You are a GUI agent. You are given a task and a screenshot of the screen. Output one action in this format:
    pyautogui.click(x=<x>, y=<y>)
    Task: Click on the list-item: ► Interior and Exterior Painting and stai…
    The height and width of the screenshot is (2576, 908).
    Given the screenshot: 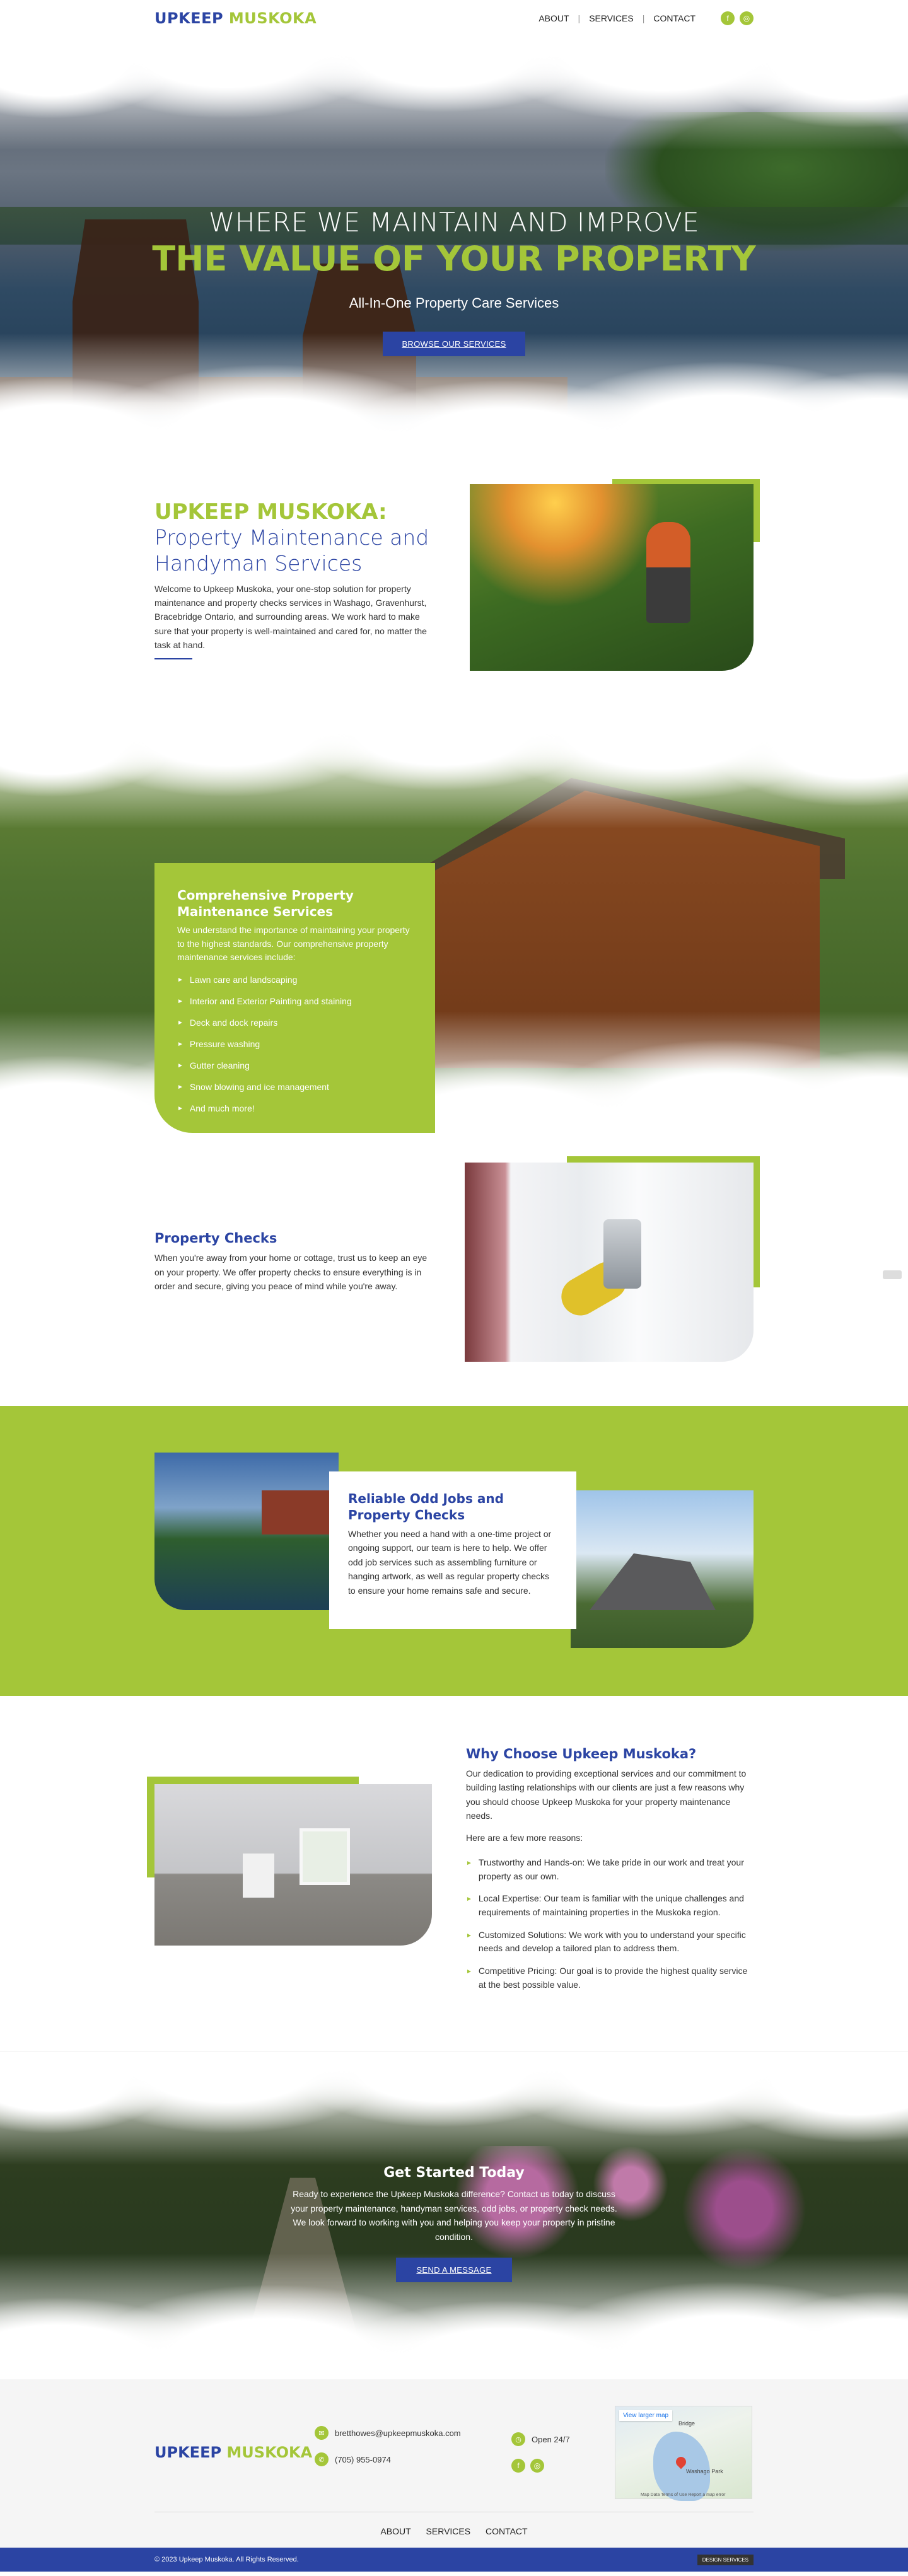 What is the action you would take?
    pyautogui.click(x=294, y=1001)
    